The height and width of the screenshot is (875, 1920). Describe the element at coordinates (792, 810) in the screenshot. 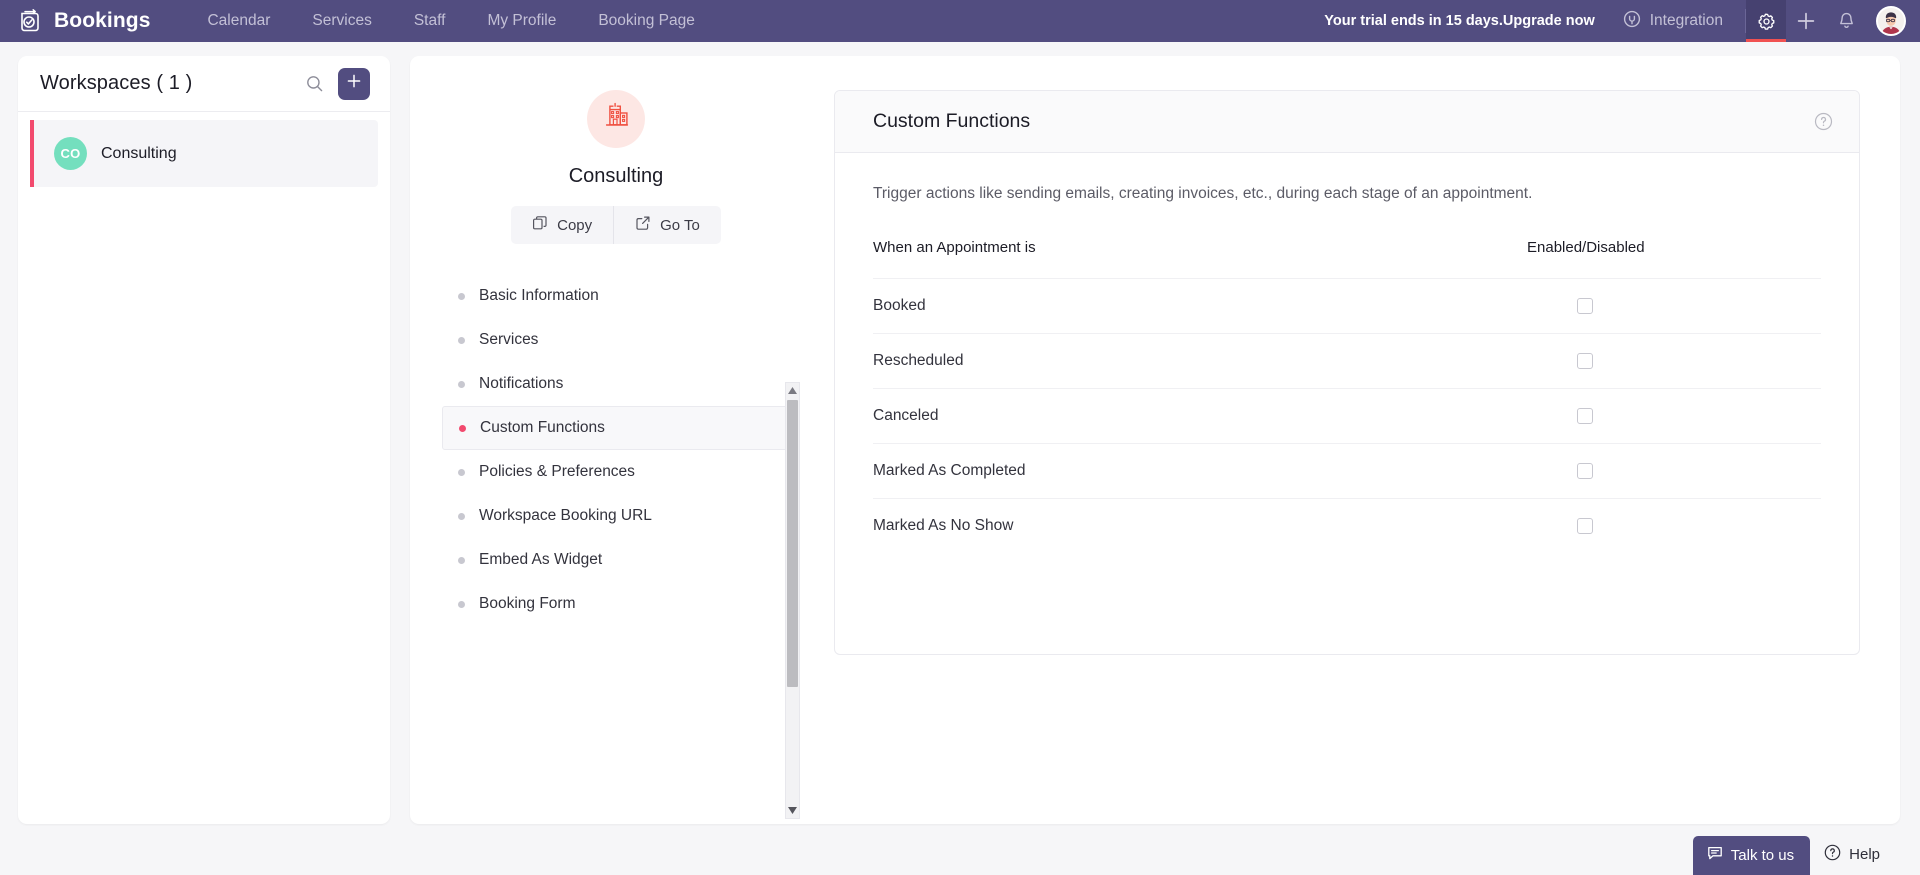

I see `scroll-down-icon` at that location.